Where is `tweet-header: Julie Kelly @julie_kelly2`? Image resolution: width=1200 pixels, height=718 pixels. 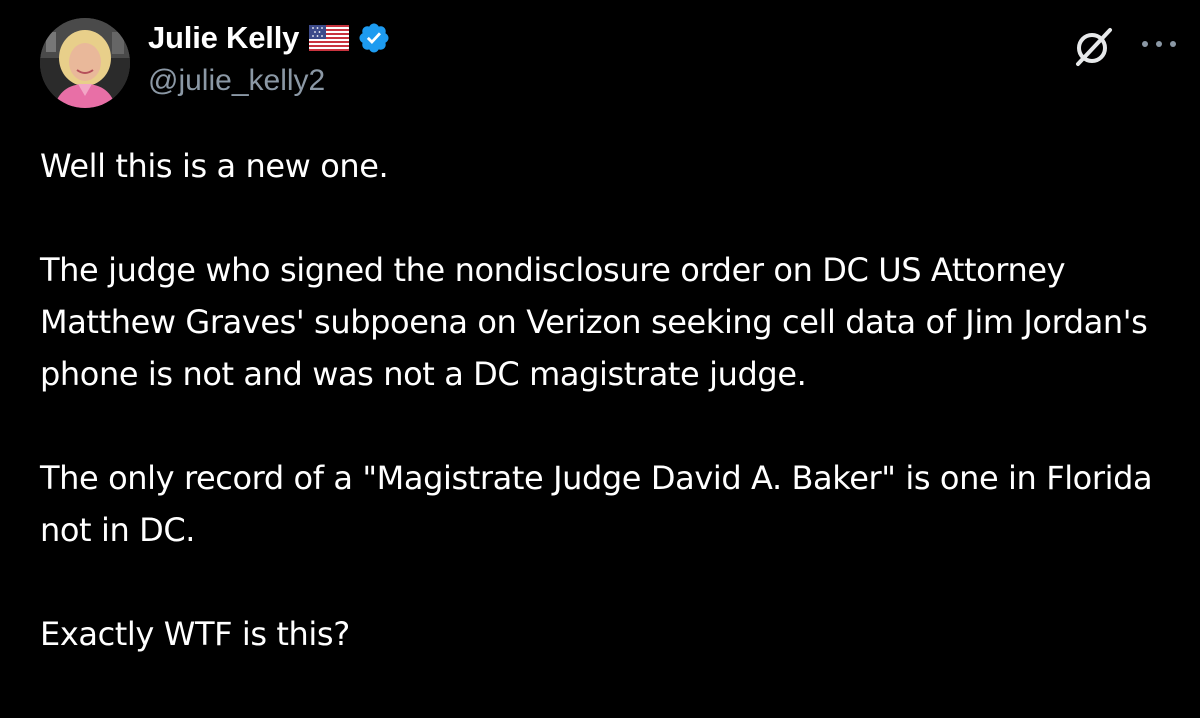
tweet-header: Julie Kelly @julie_kelly2 is located at coordinates (610, 60).